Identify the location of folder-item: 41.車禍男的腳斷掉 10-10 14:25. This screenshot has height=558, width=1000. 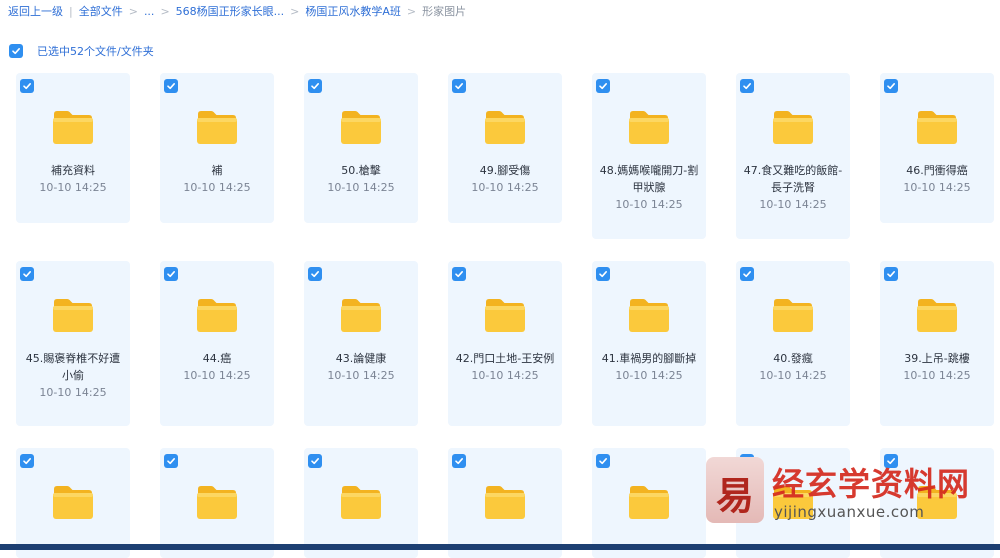
(649, 343).